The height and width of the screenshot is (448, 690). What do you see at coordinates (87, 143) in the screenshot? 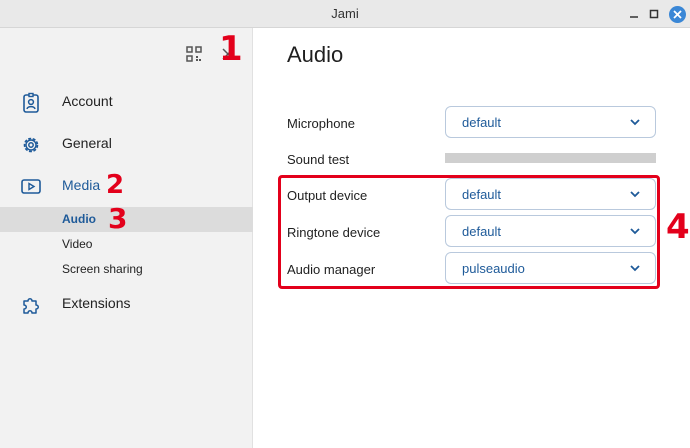
I see `sidebar-item-label: General` at bounding box center [87, 143].